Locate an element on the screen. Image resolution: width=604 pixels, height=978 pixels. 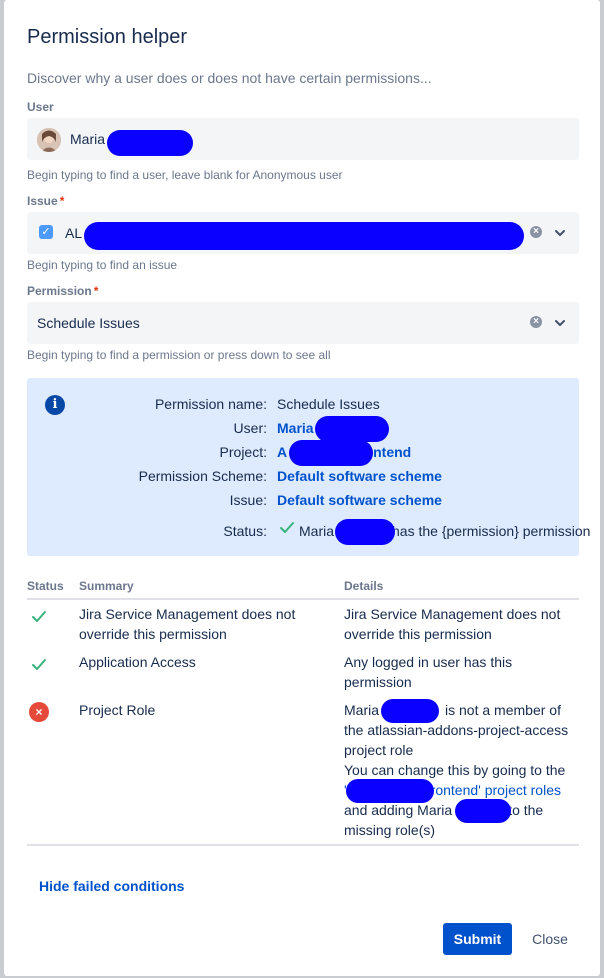
table-row-summary: Project Role is located at coordinates (117, 710).